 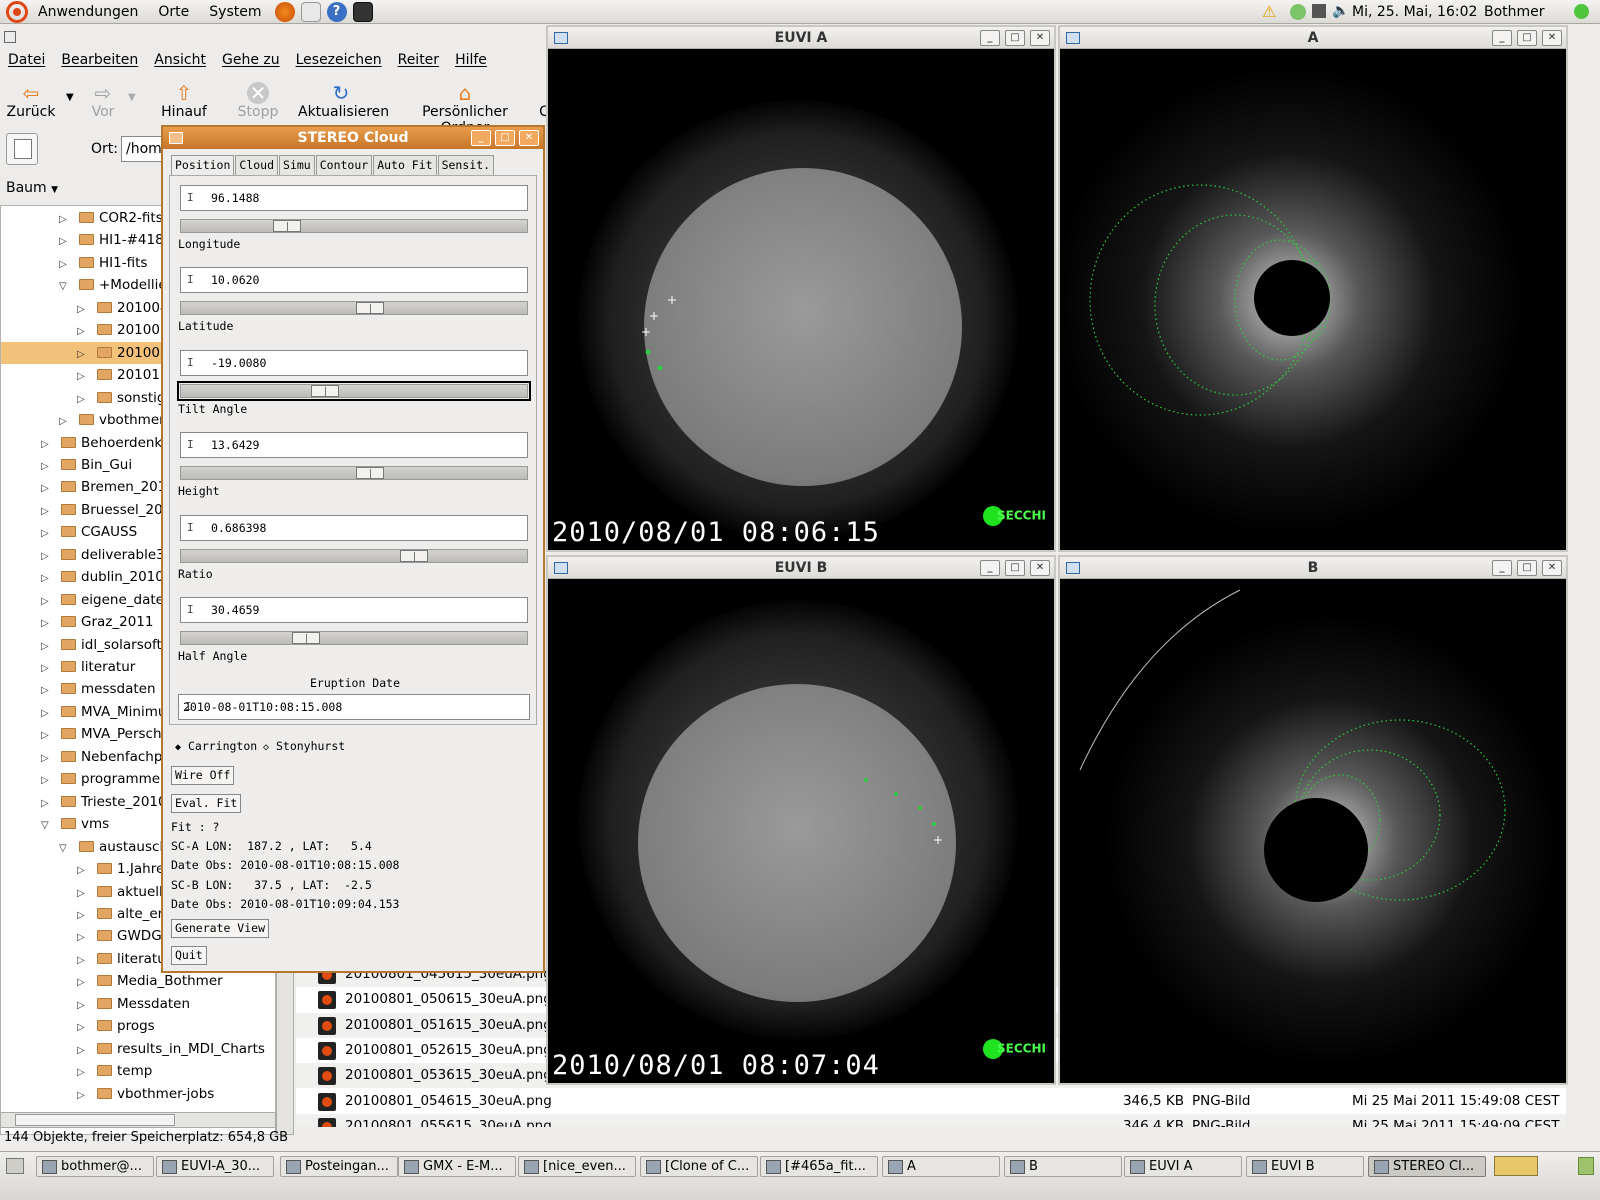 I want to click on menu-ansicht: Ansicht, so click(x=180, y=63).